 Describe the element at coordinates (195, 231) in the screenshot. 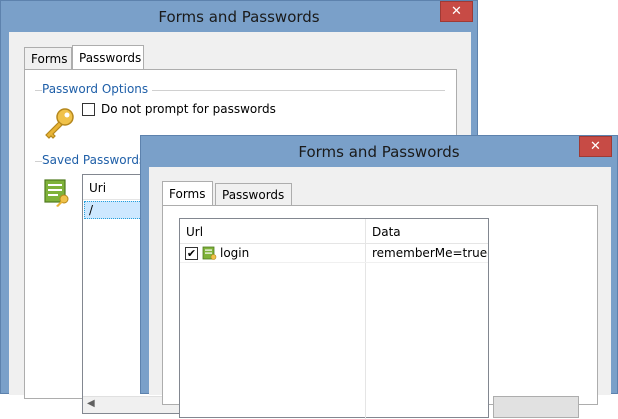

I see `column-header-url-label: Url` at that location.